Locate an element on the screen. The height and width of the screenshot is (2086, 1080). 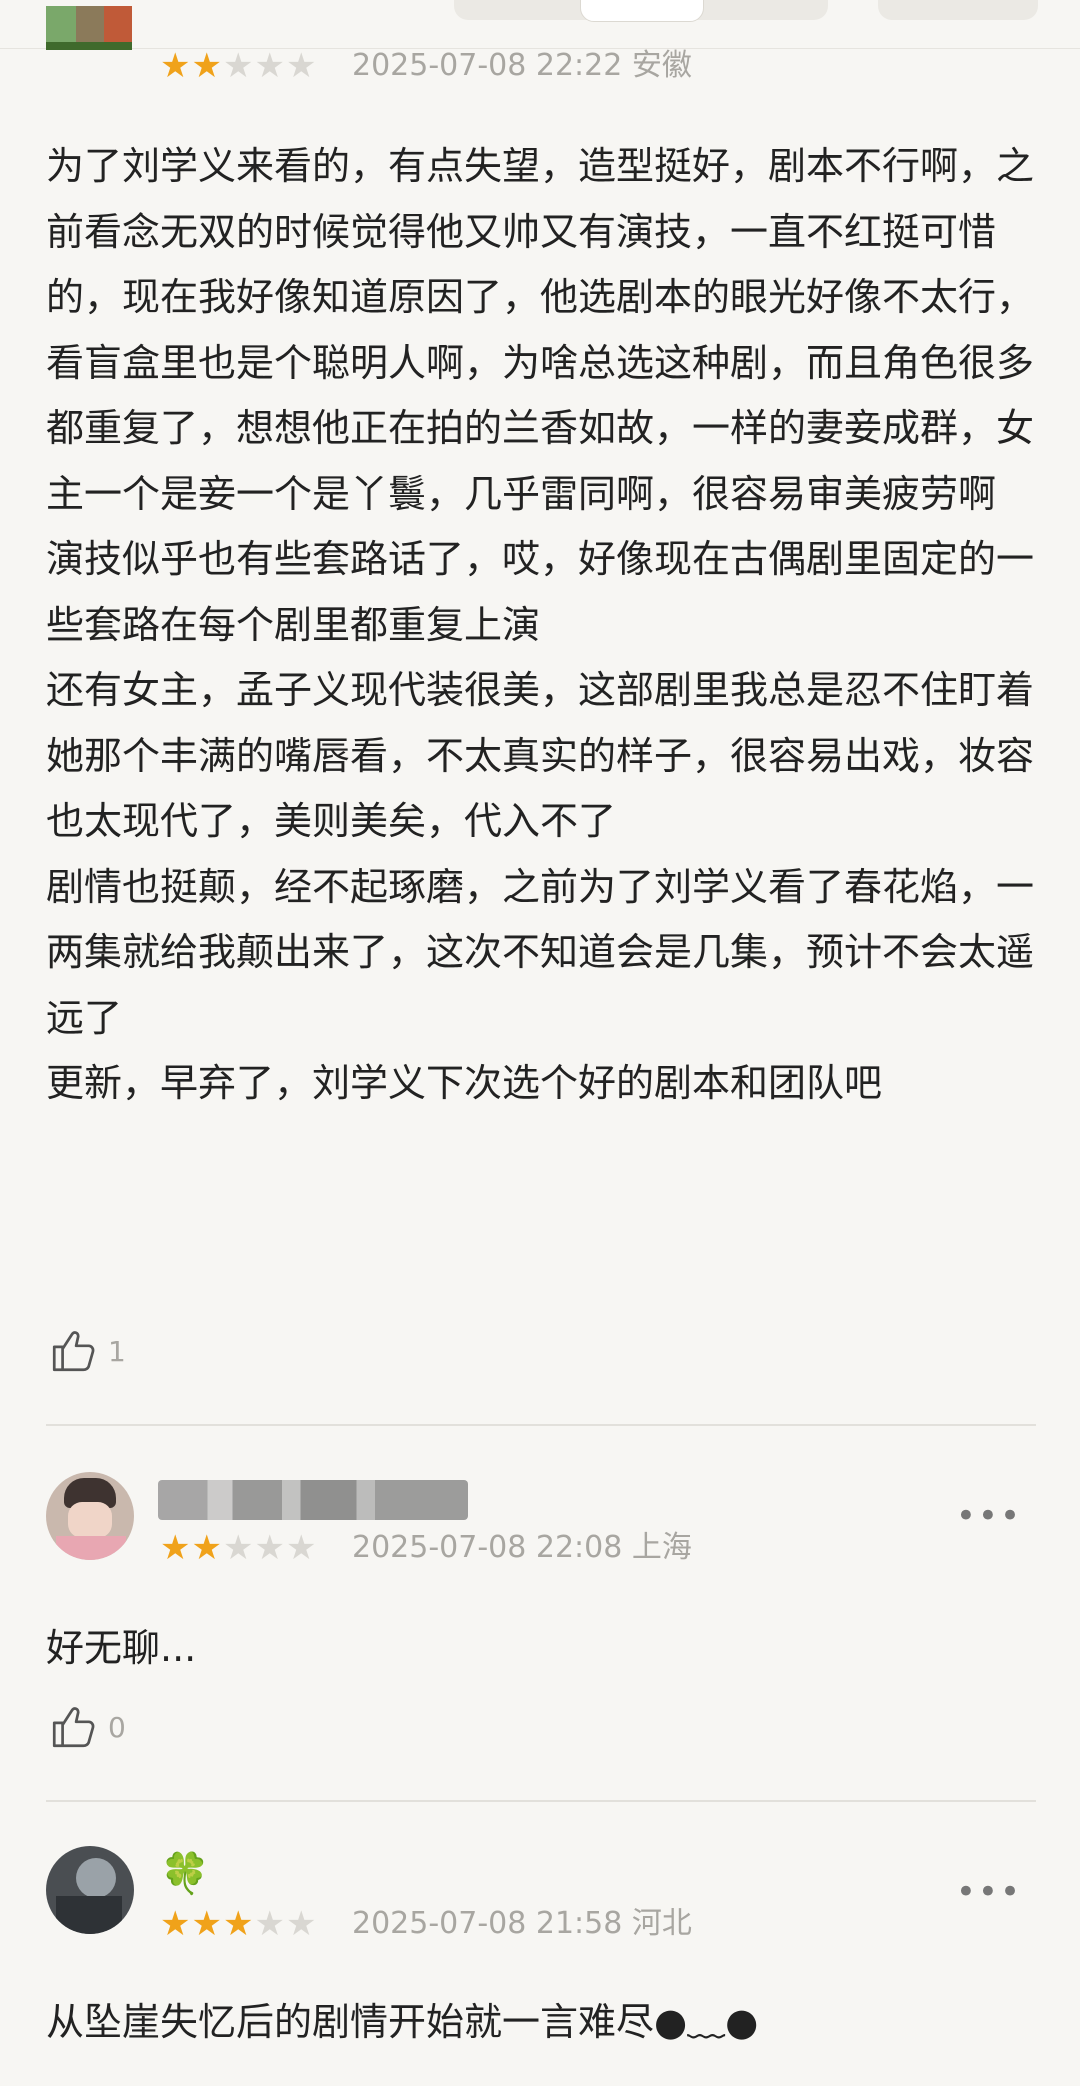
review-date: 2025-07-08 22:22 is located at coordinates (487, 65).